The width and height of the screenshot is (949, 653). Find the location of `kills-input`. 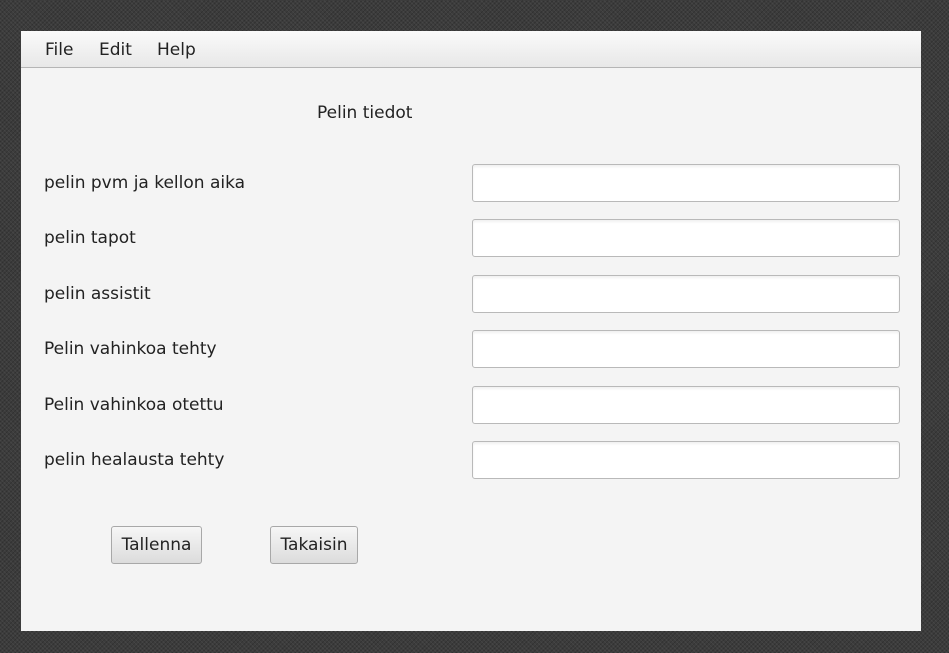

kills-input is located at coordinates (686, 238).